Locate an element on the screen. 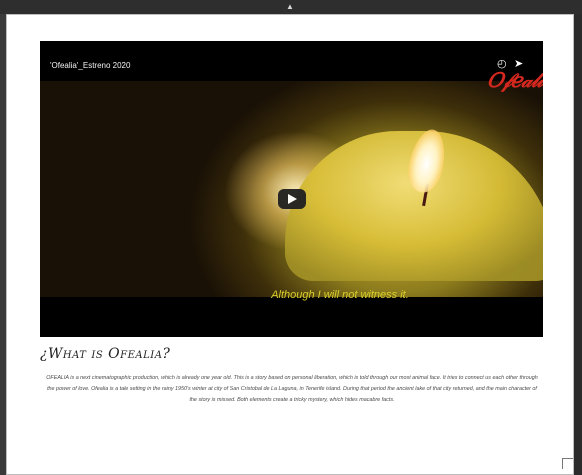 The height and width of the screenshot is (475, 582). video-subtitle: Although I will not witness it. is located at coordinates (340, 295).